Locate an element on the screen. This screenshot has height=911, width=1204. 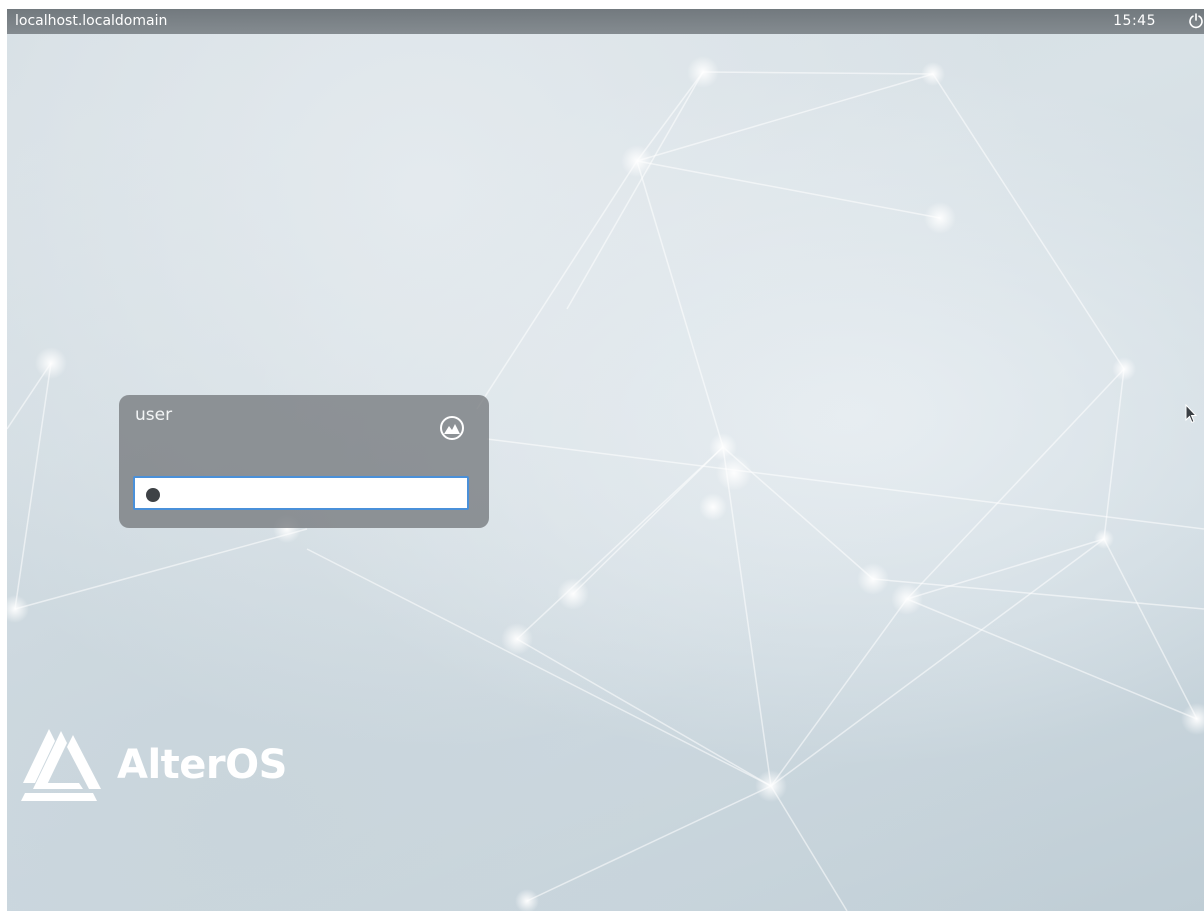
session-logo-icon is located at coordinates (452, 428).